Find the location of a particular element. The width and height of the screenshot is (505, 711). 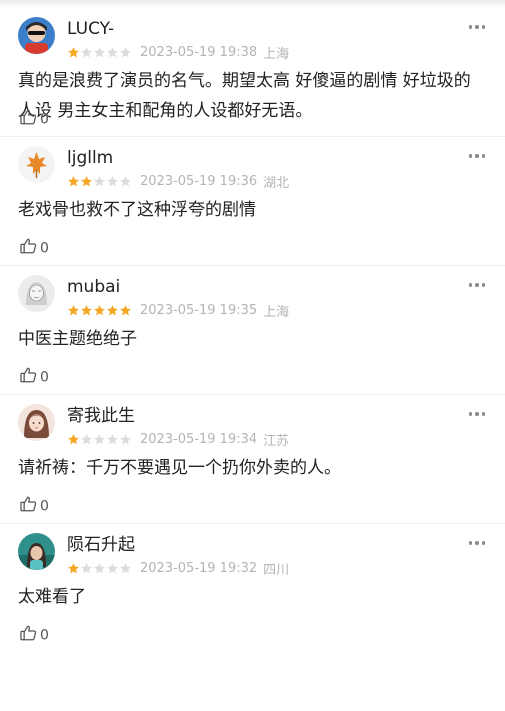

avatar-maple-leaf is located at coordinates (36, 164).